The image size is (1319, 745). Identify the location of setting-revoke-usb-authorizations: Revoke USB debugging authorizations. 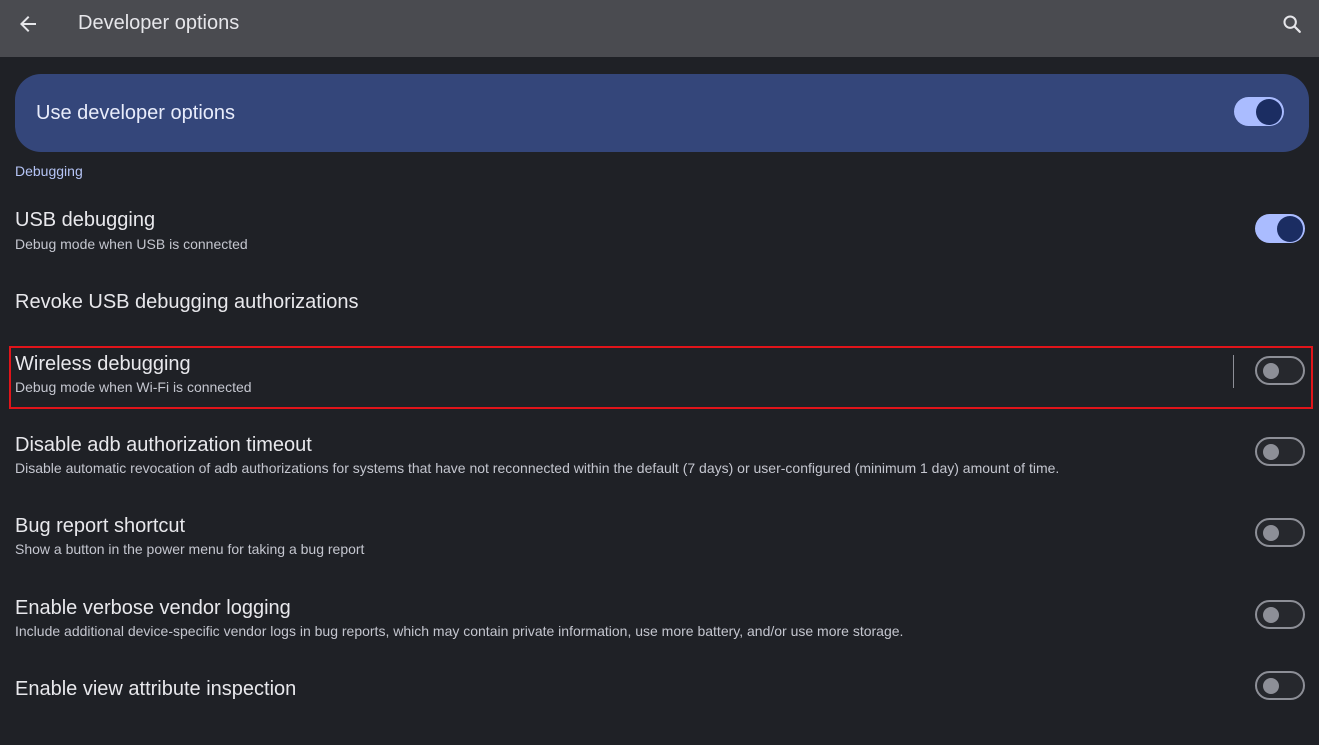
(659, 303).